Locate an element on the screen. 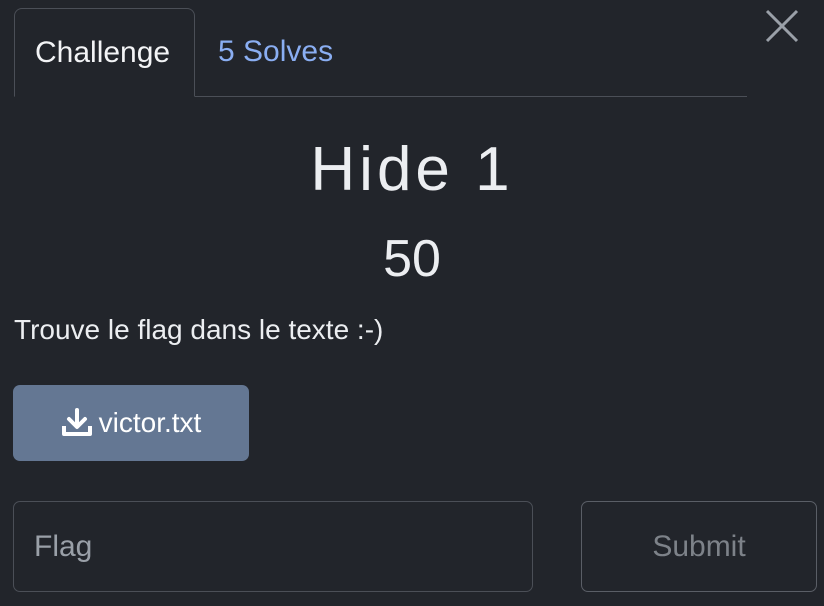 Image resolution: width=824 pixels, height=606 pixels. challenge-tabs: Challenge 5 Solves is located at coordinates (380, 52).